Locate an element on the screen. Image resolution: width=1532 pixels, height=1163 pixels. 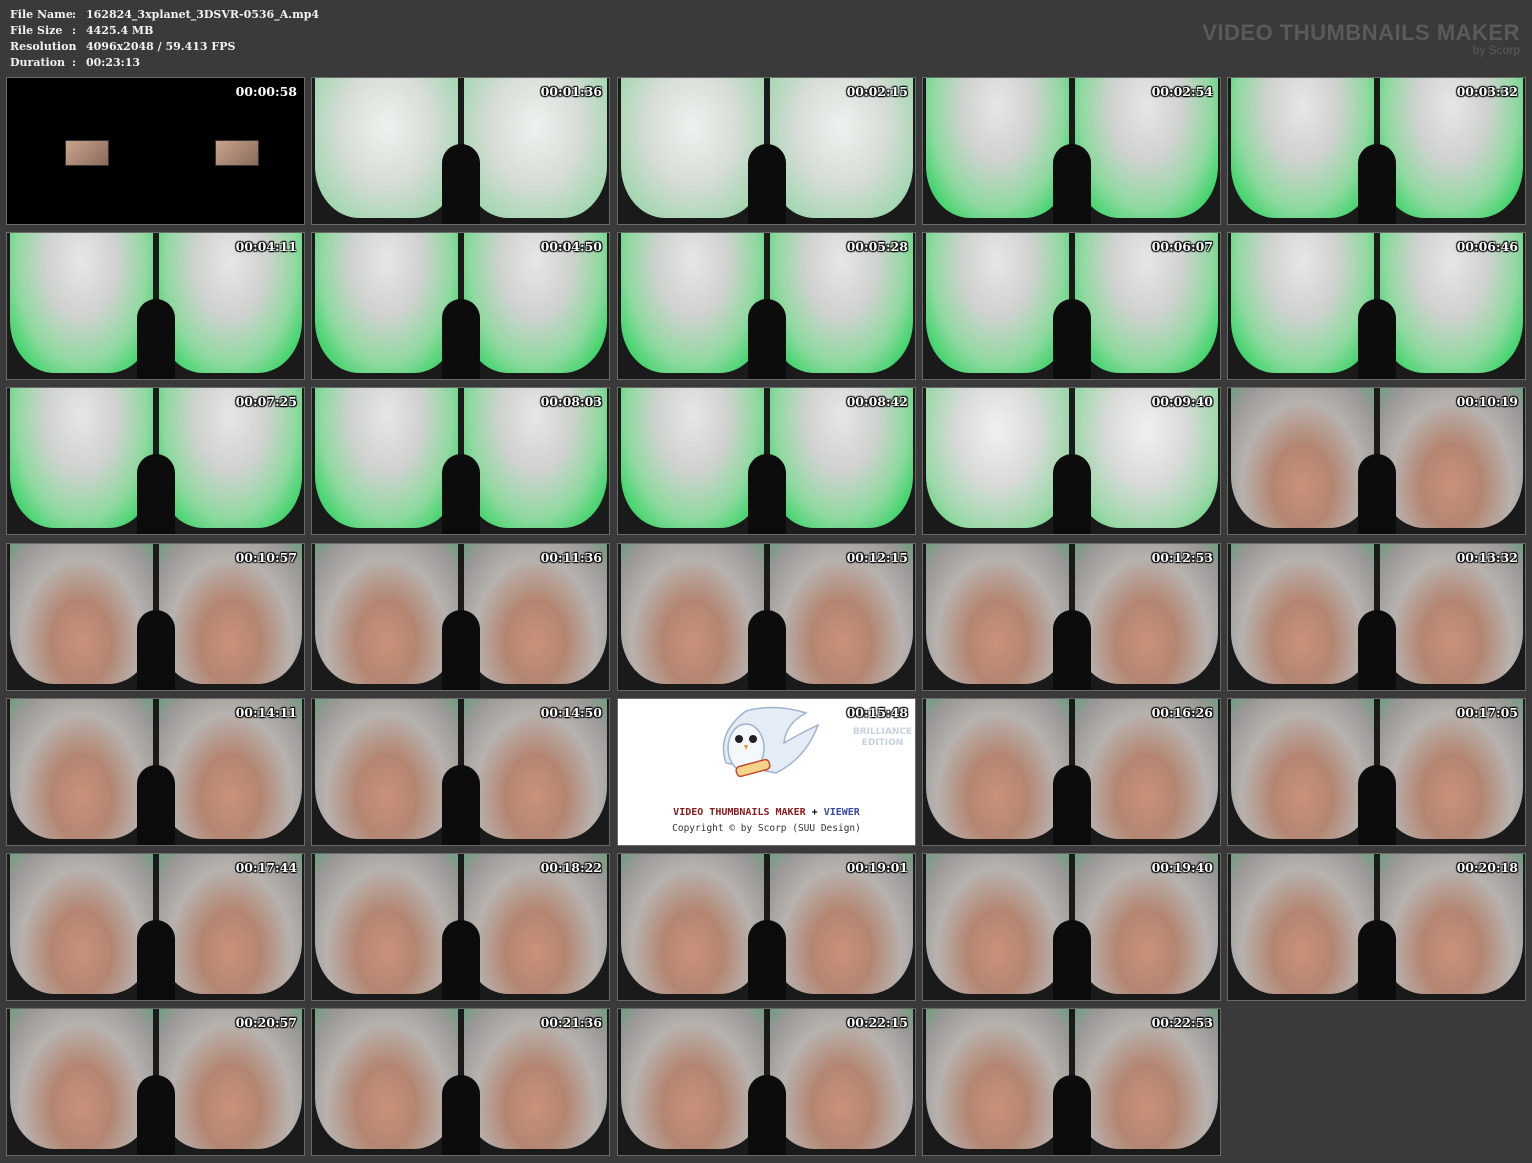
timestamp-label: 00:06:46 is located at coordinates (1487, 246).